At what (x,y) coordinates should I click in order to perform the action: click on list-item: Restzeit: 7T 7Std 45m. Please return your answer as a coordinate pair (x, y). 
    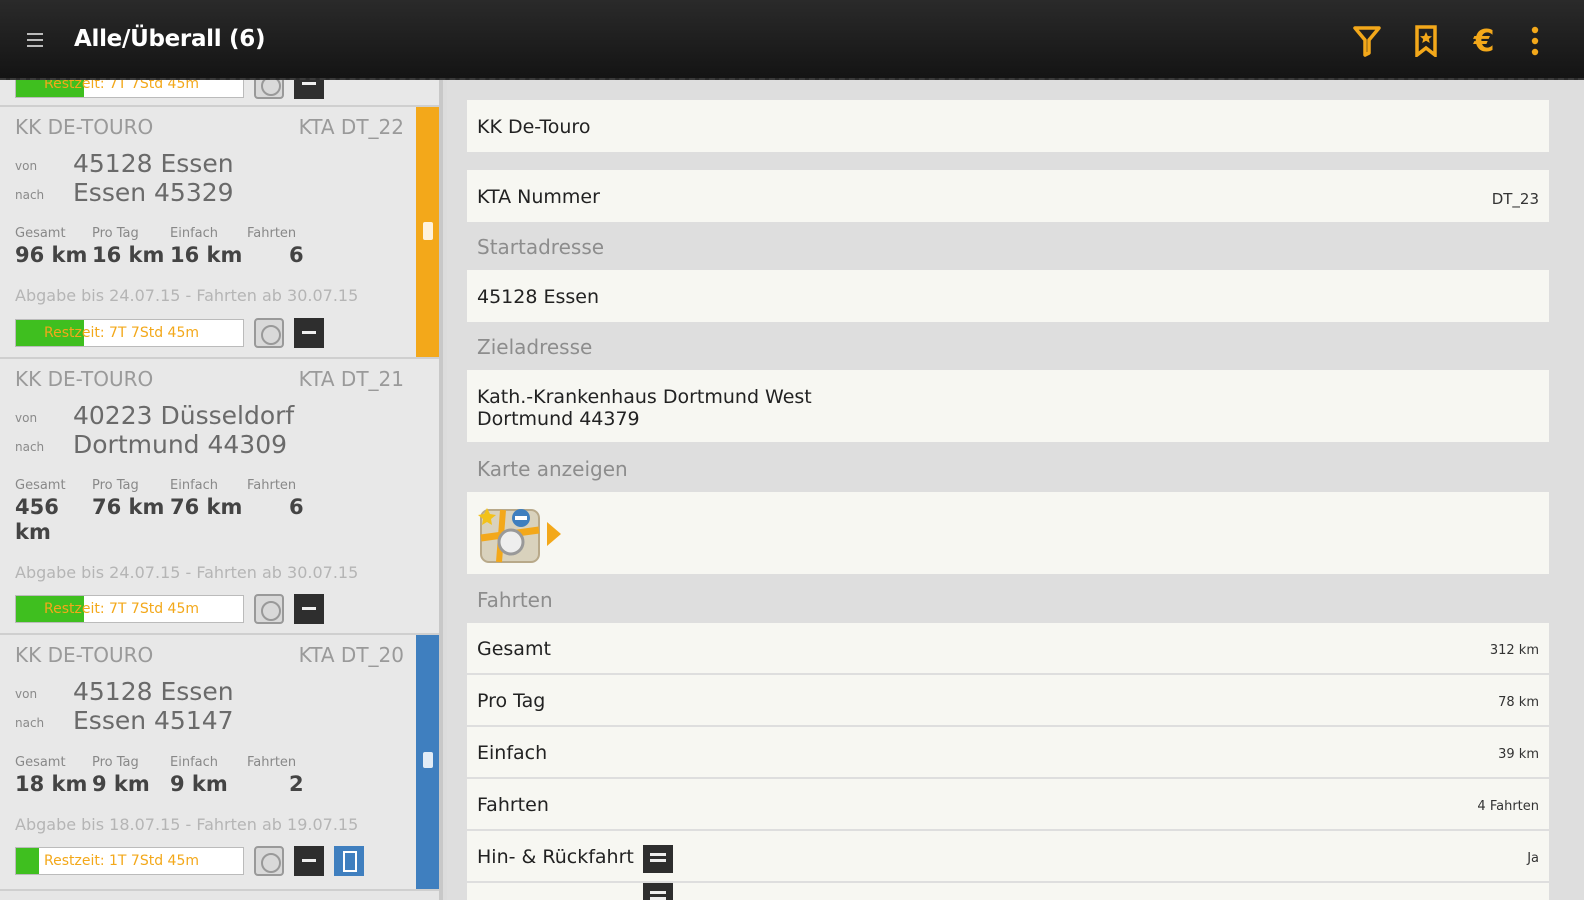
    Looking at the image, I should click on (219, 93).